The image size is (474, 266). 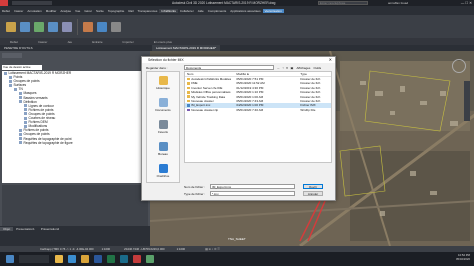 What do you see at coordinates (463, 259) in the screenshot?
I see `taskbar-date: 05/02/2020` at bounding box center [463, 259].